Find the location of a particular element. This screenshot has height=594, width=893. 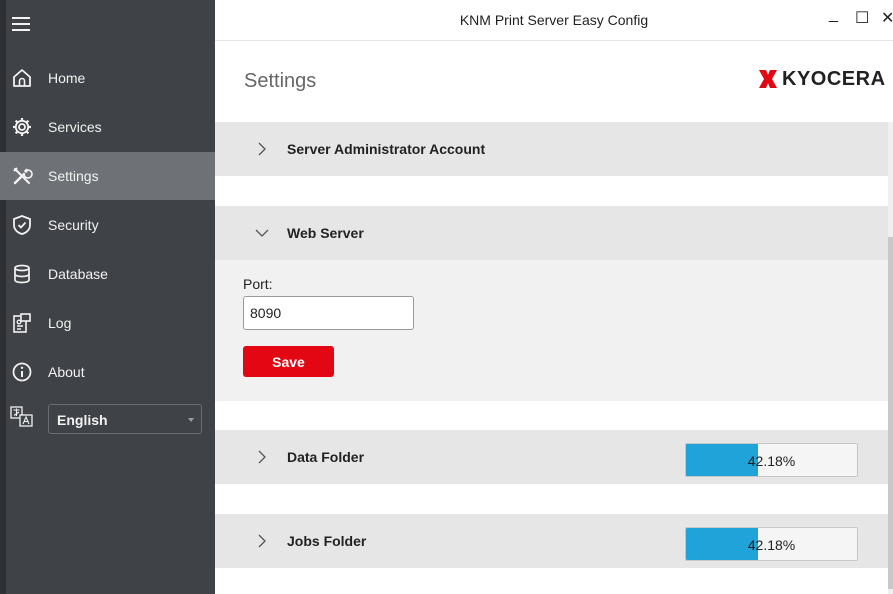

hamburger-menu-icon is located at coordinates (21, 24).